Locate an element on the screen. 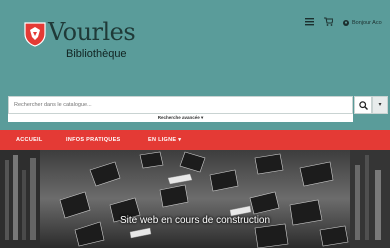 This screenshot has height=248, width=390. search-button is located at coordinates (363, 105).